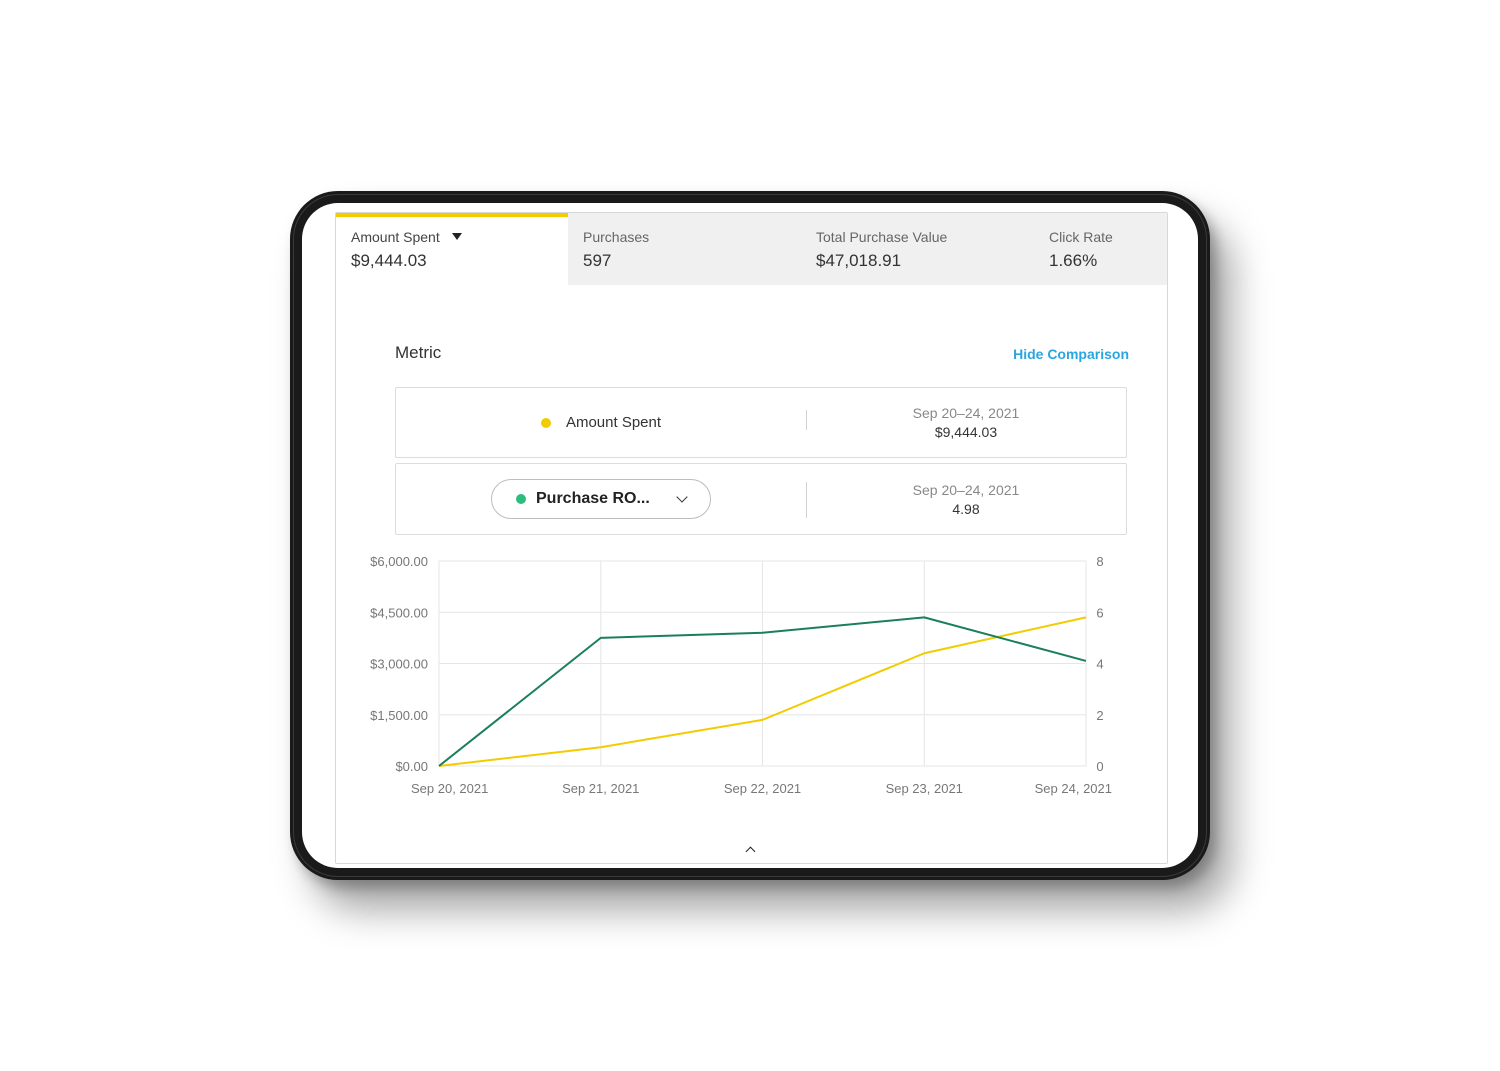  Describe the element at coordinates (449, 788) in the screenshot. I see `x-tick-label: Sep 20, 2021` at that location.